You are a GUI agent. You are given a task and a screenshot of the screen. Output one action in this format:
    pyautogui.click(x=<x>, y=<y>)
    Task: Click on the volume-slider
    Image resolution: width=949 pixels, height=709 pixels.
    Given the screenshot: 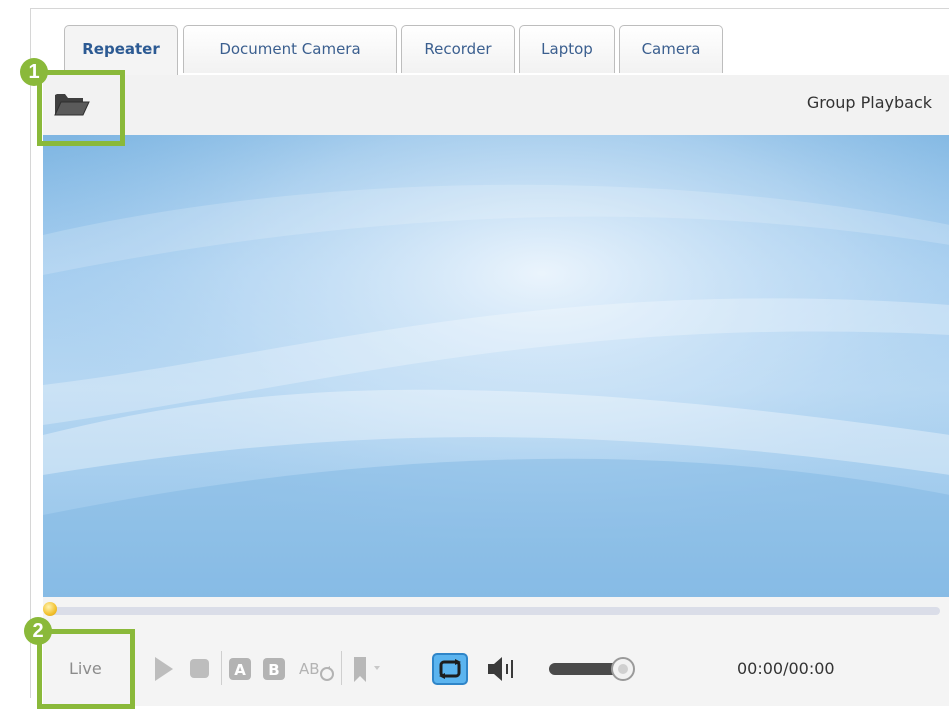 What is the action you would take?
    pyautogui.click(x=591, y=669)
    